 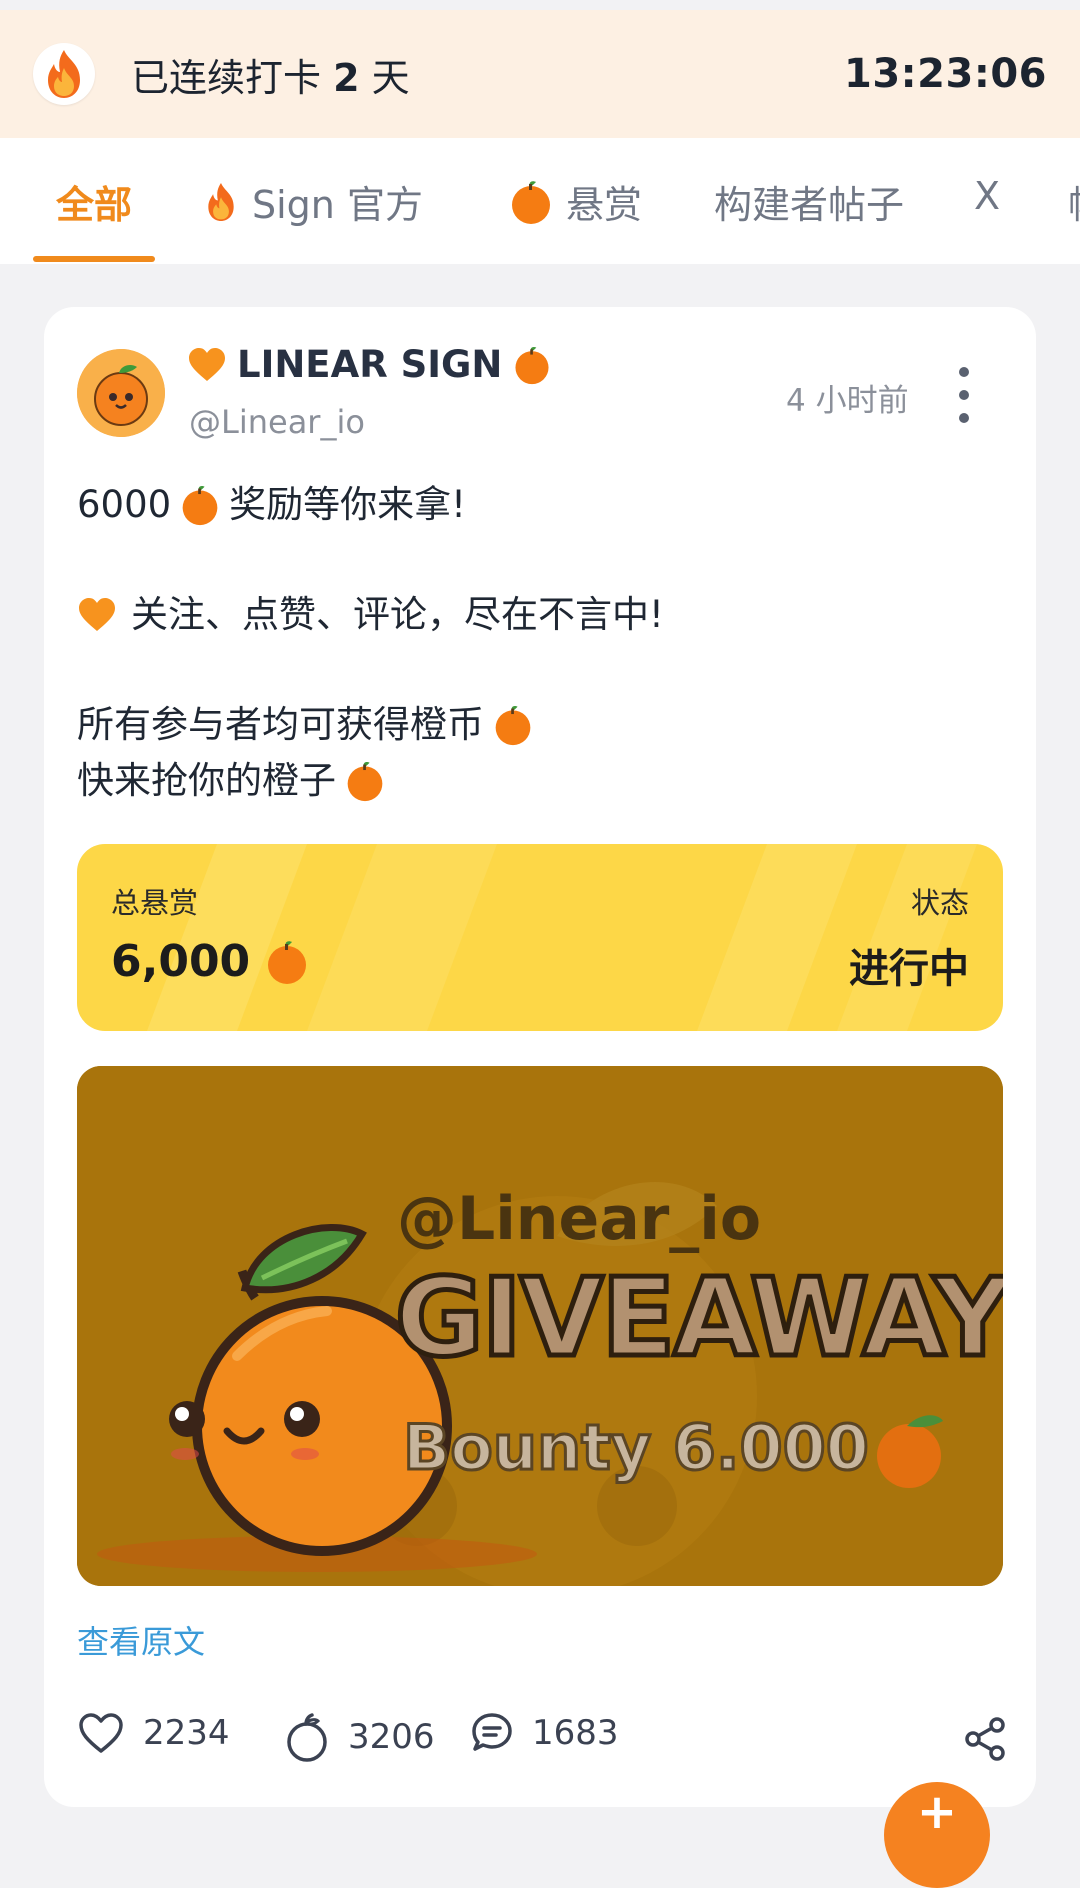 What do you see at coordinates (94, 259) in the screenshot?
I see `active-tab-indicator` at bounding box center [94, 259].